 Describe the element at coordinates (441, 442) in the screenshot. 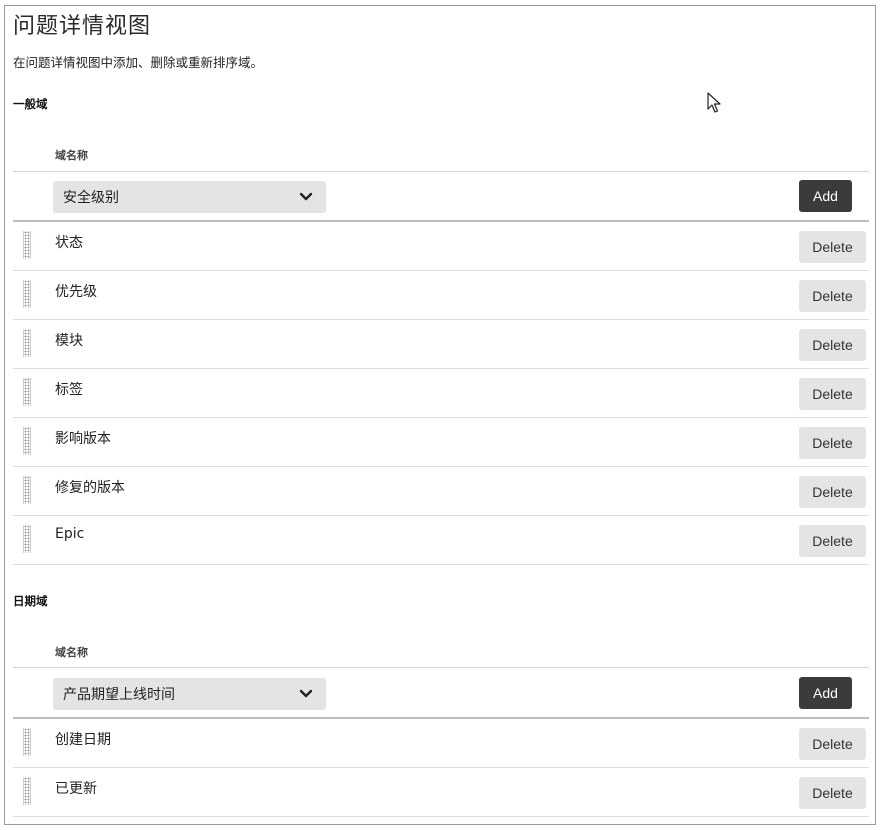

I see `list-item: 影响版本 Delete` at that location.